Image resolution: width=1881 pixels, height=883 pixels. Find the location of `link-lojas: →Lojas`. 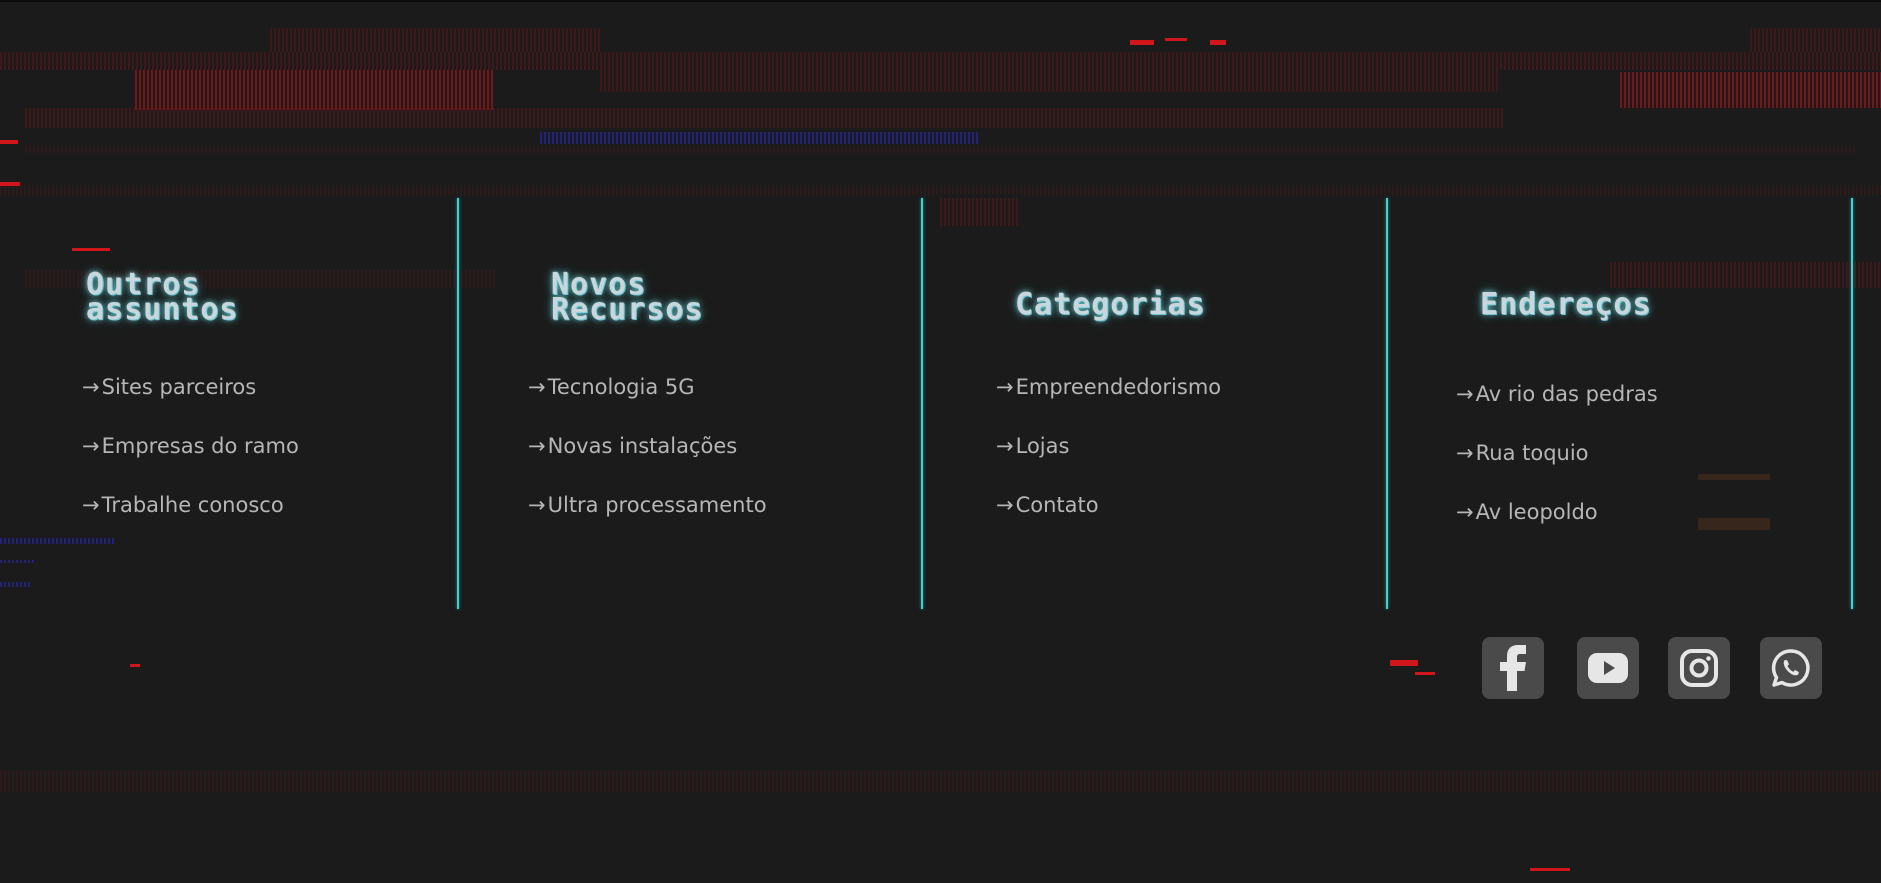

link-lojas: →Lojas is located at coordinates (1032, 446).